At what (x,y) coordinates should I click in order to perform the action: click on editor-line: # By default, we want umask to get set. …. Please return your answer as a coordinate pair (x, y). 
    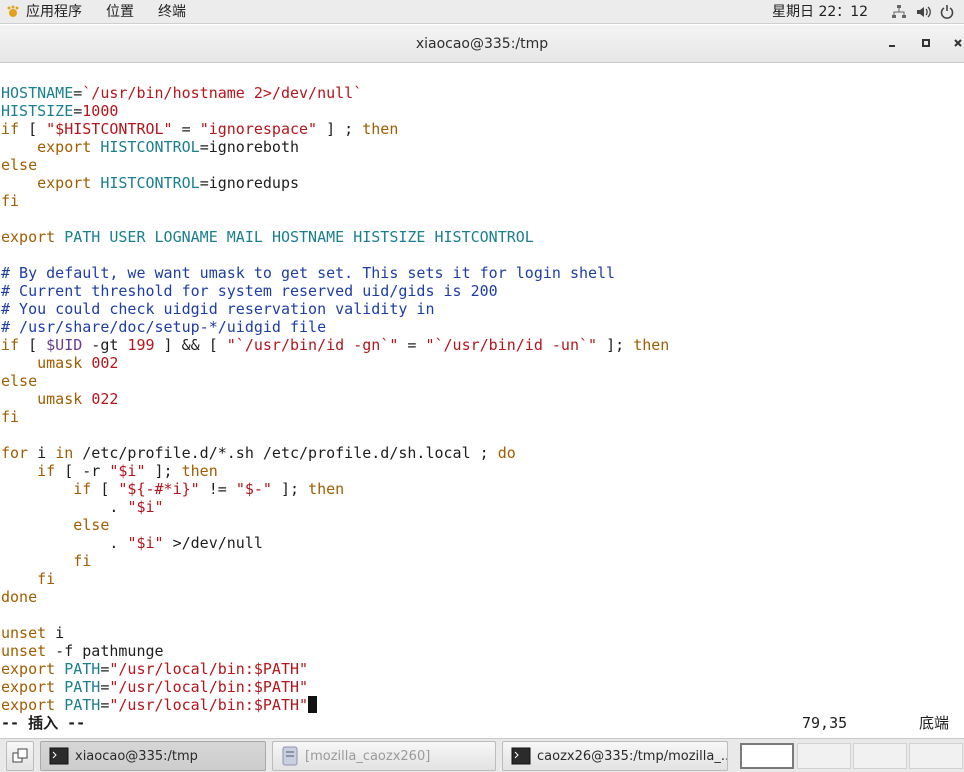
    Looking at the image, I should click on (308, 273).